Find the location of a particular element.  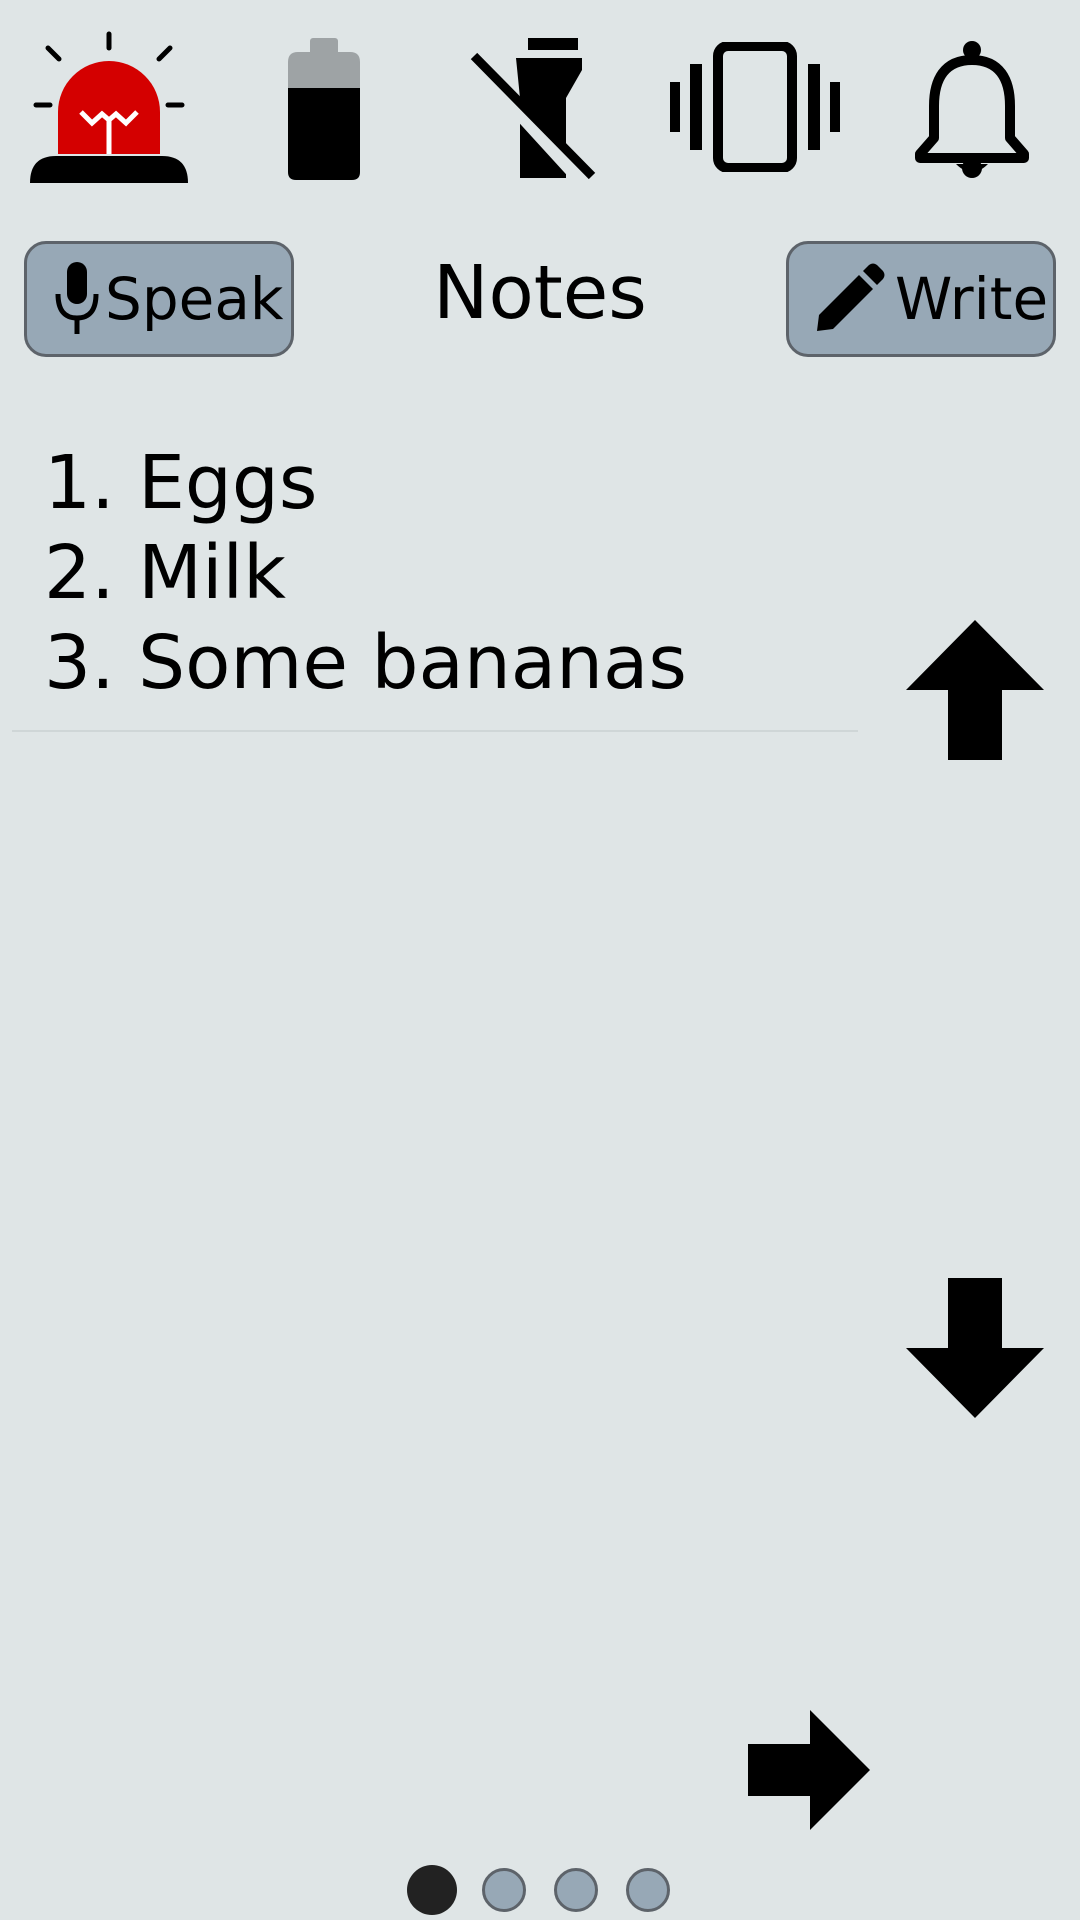

page-dot-active is located at coordinates (432, 1890).